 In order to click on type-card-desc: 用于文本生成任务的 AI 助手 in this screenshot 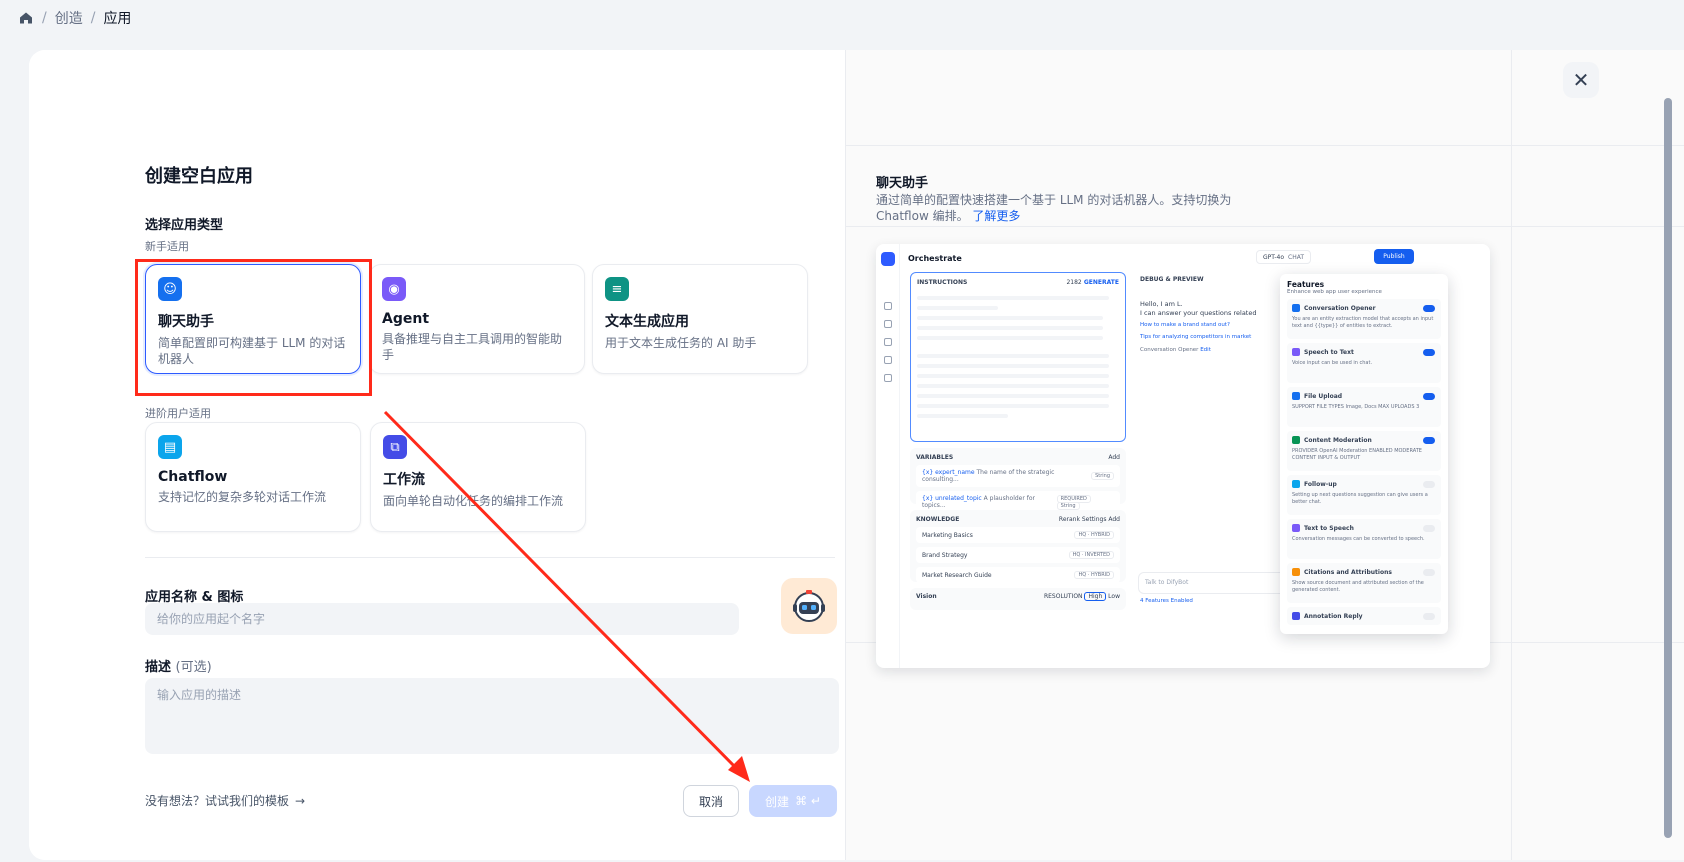, I will do `click(681, 343)`.